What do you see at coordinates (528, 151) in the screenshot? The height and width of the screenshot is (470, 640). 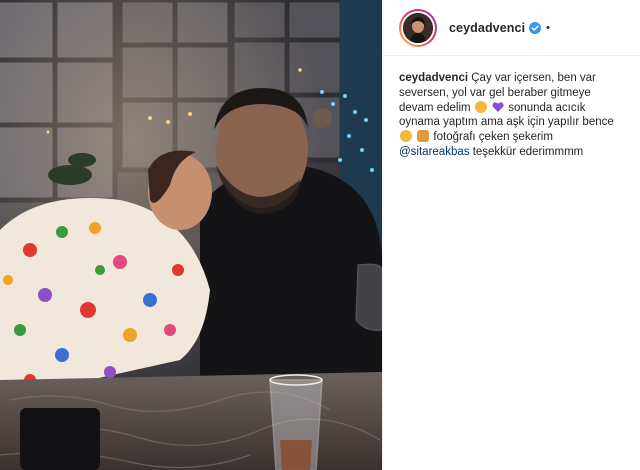 I see `caption-text-part4: teşekkür ederimmmm` at bounding box center [528, 151].